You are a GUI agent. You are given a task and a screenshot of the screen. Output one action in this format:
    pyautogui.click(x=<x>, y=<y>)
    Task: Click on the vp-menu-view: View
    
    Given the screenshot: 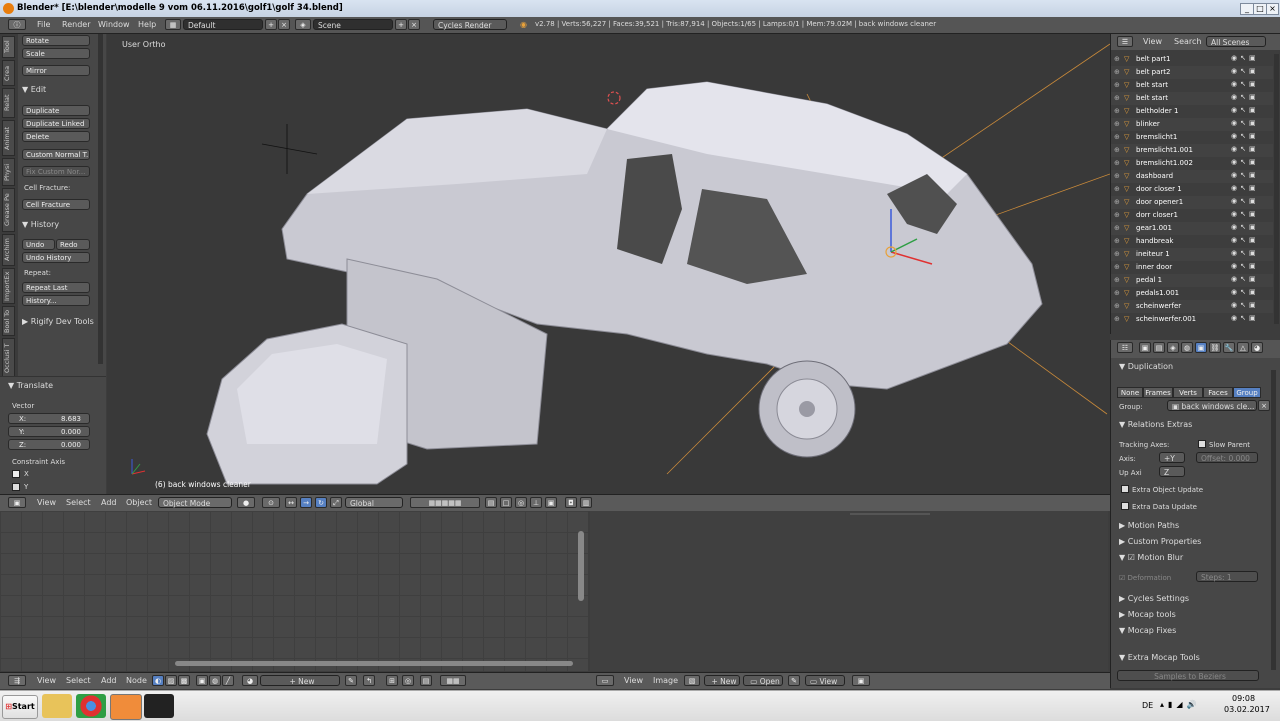 What is the action you would take?
    pyautogui.click(x=46, y=502)
    